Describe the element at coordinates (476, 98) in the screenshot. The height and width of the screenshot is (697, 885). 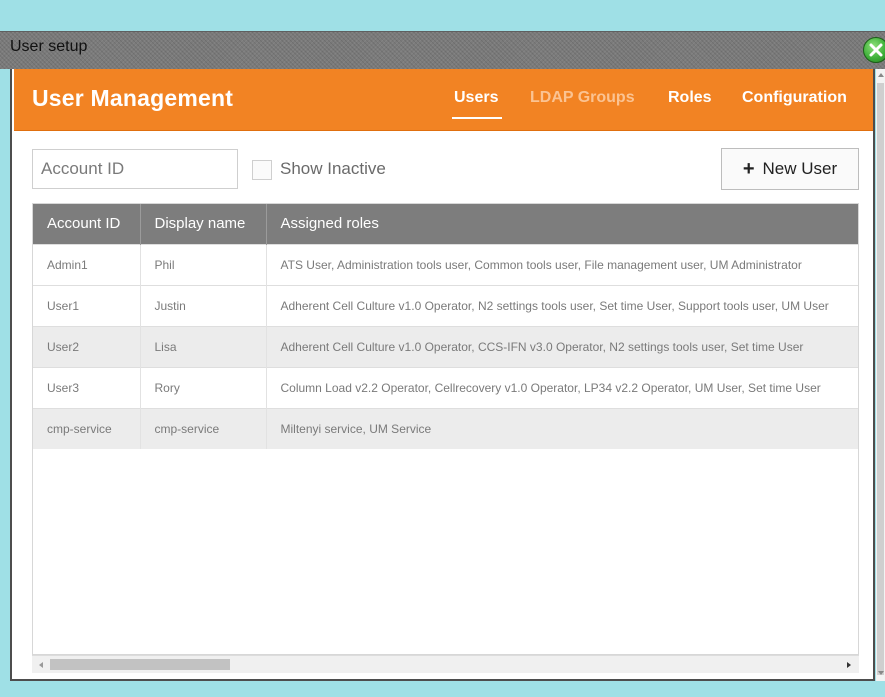
I see `tab-users: Users` at that location.